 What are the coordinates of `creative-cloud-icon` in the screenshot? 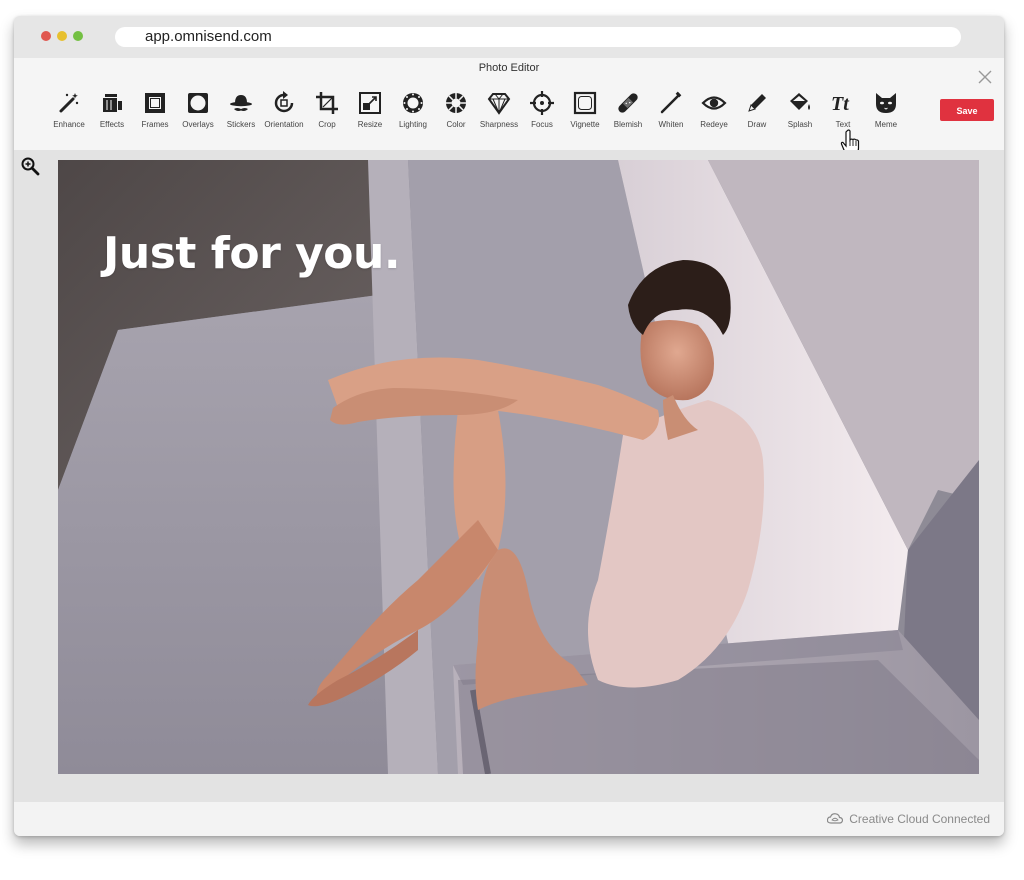 It's located at (835, 820).